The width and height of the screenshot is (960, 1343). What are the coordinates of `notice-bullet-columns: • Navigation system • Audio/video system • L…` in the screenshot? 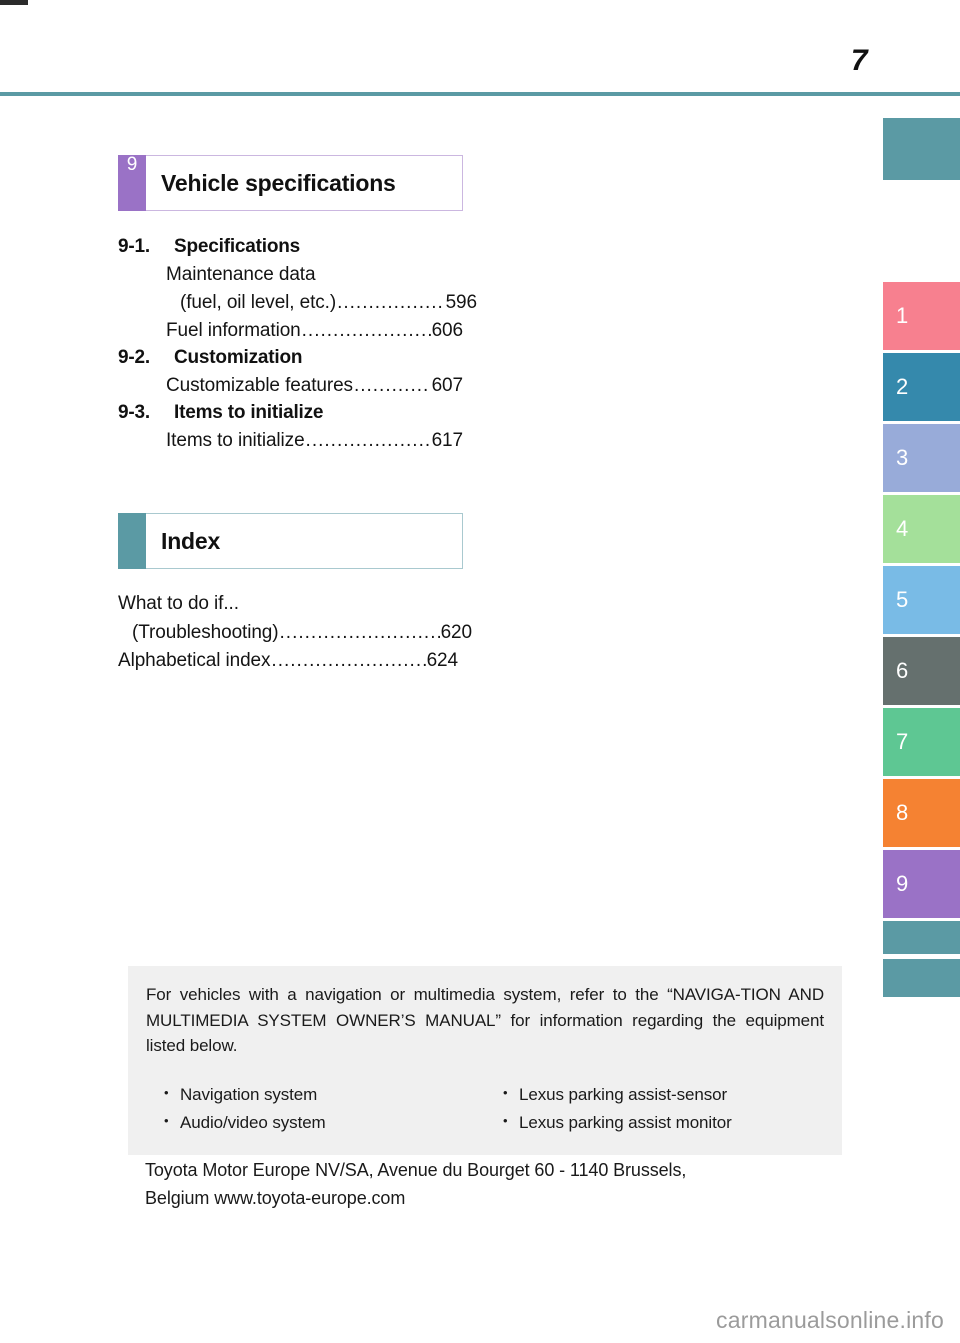 It's located at (485, 1109).